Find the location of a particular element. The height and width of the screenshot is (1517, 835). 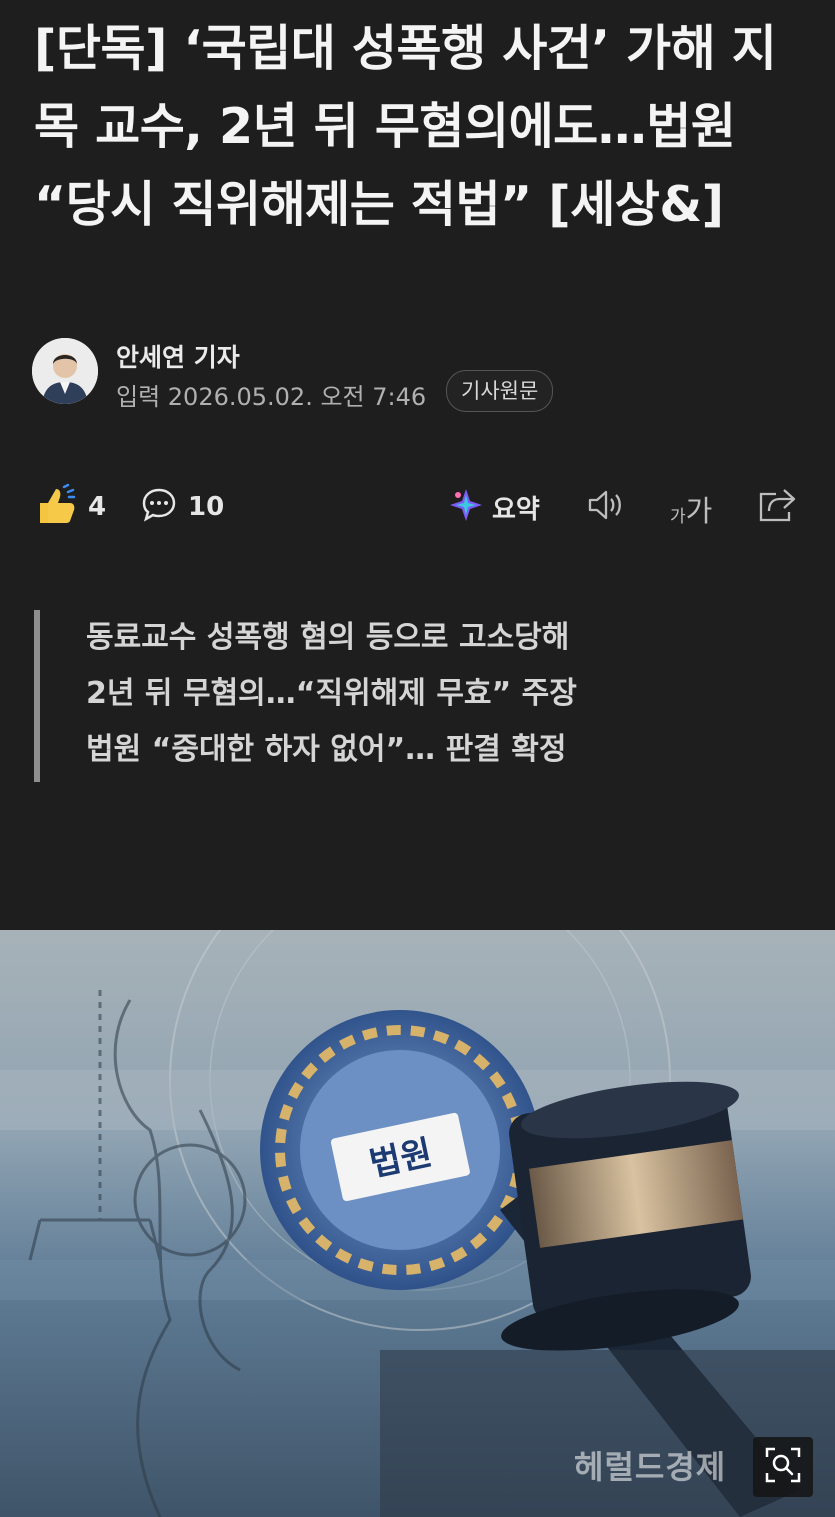

zoom-icon is located at coordinates (783, 1467).